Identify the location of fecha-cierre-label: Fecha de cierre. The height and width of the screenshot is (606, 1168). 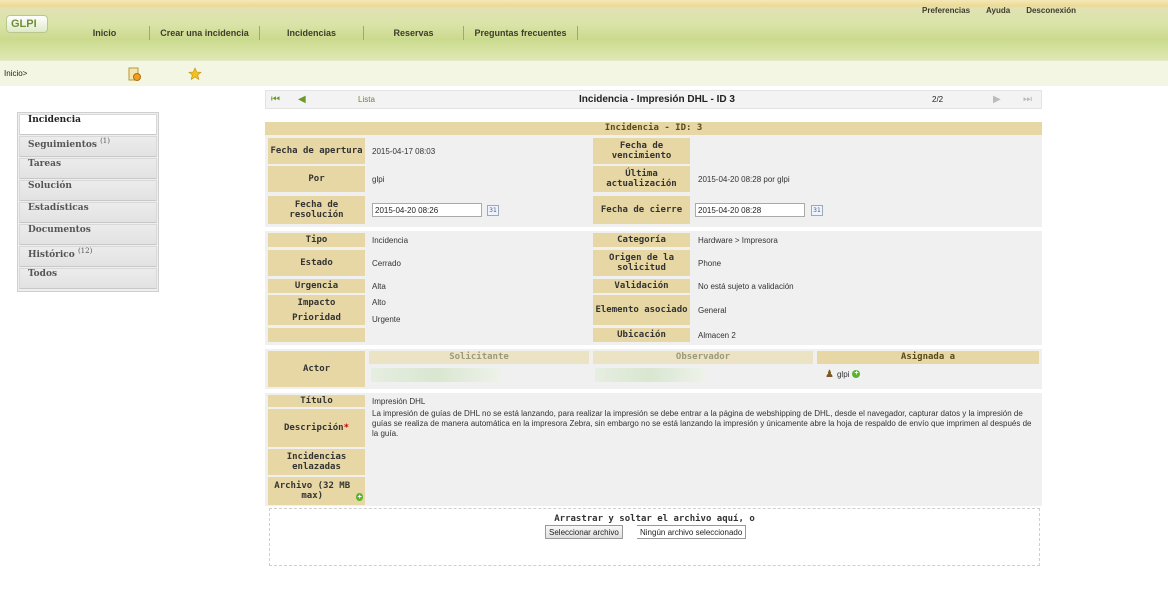
(641, 210).